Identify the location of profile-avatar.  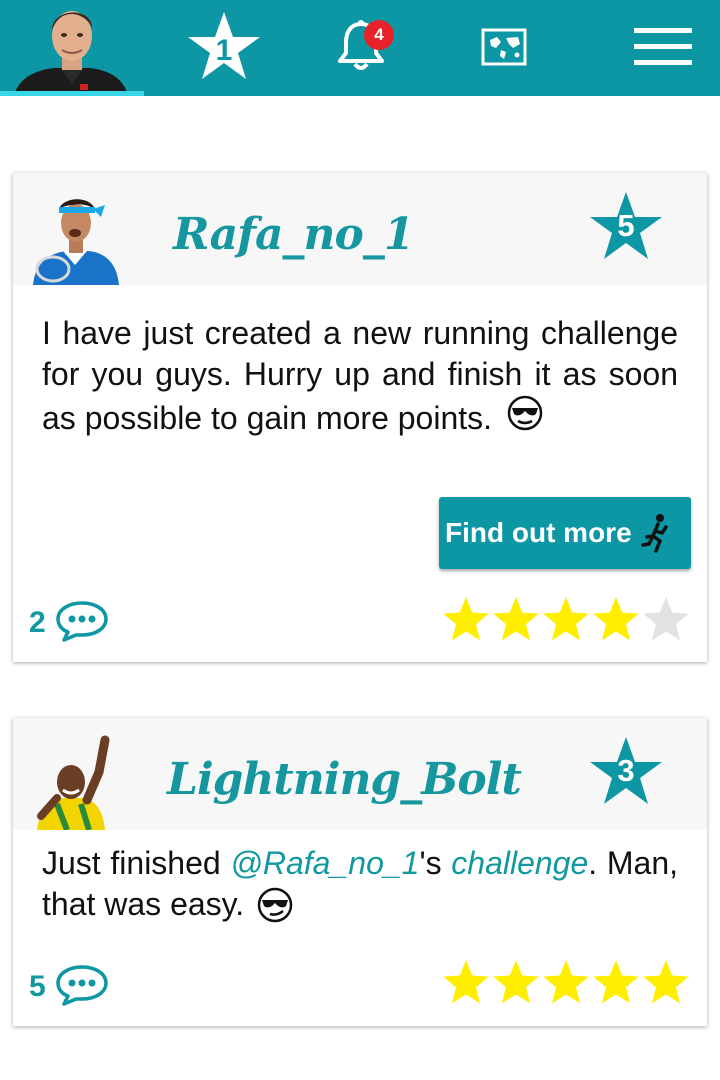
(72, 48).